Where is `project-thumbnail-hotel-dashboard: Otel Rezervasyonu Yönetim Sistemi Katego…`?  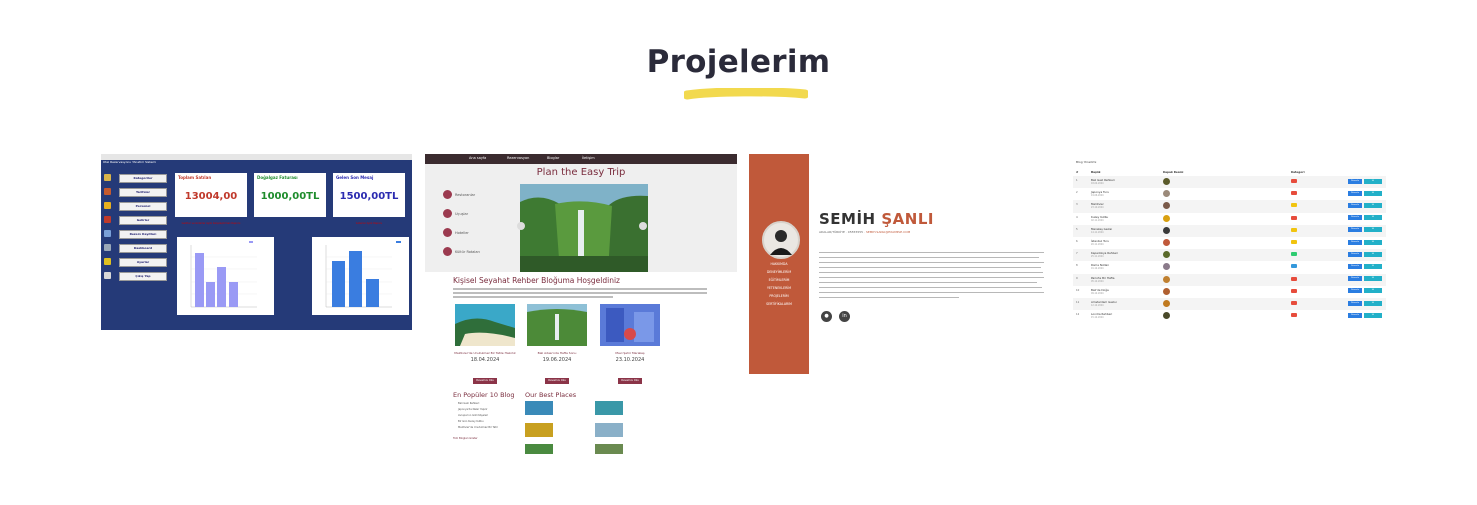
project-thumbnail-hotel-dashboard: Otel Rezervasyonu Yönetim Sistemi Katego… is located at coordinates (256, 242).